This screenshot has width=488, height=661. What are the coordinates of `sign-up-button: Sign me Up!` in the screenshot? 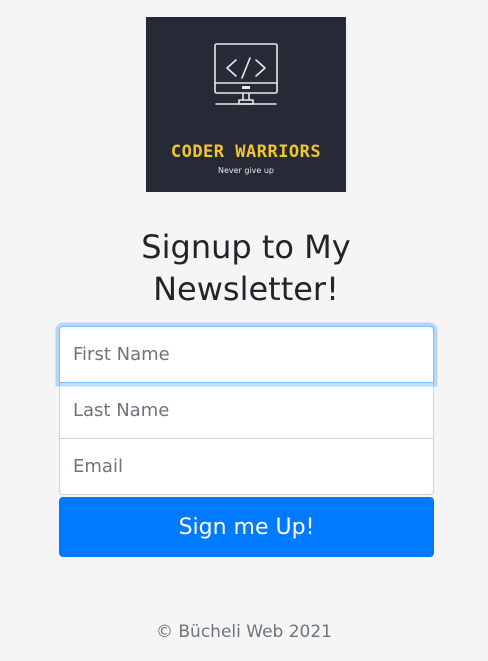 It's located at (246, 527).